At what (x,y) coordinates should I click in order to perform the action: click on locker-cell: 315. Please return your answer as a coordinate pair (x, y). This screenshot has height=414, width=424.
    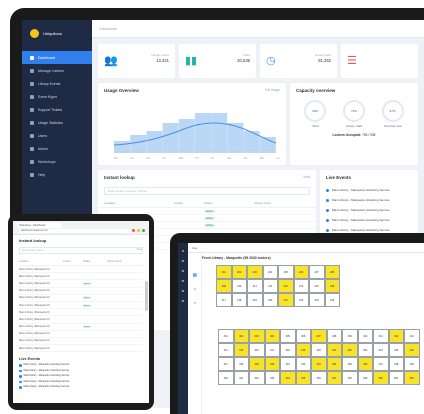
    Looking at the image, I should click on (241, 350).